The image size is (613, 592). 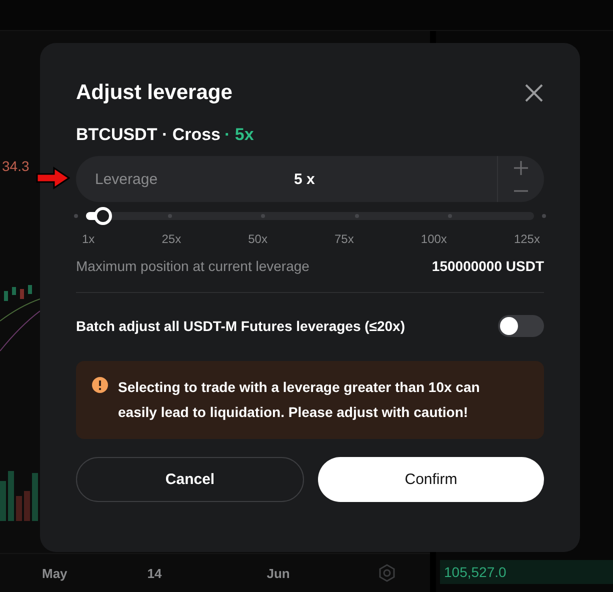 I want to click on slider-track, so click(x=310, y=216).